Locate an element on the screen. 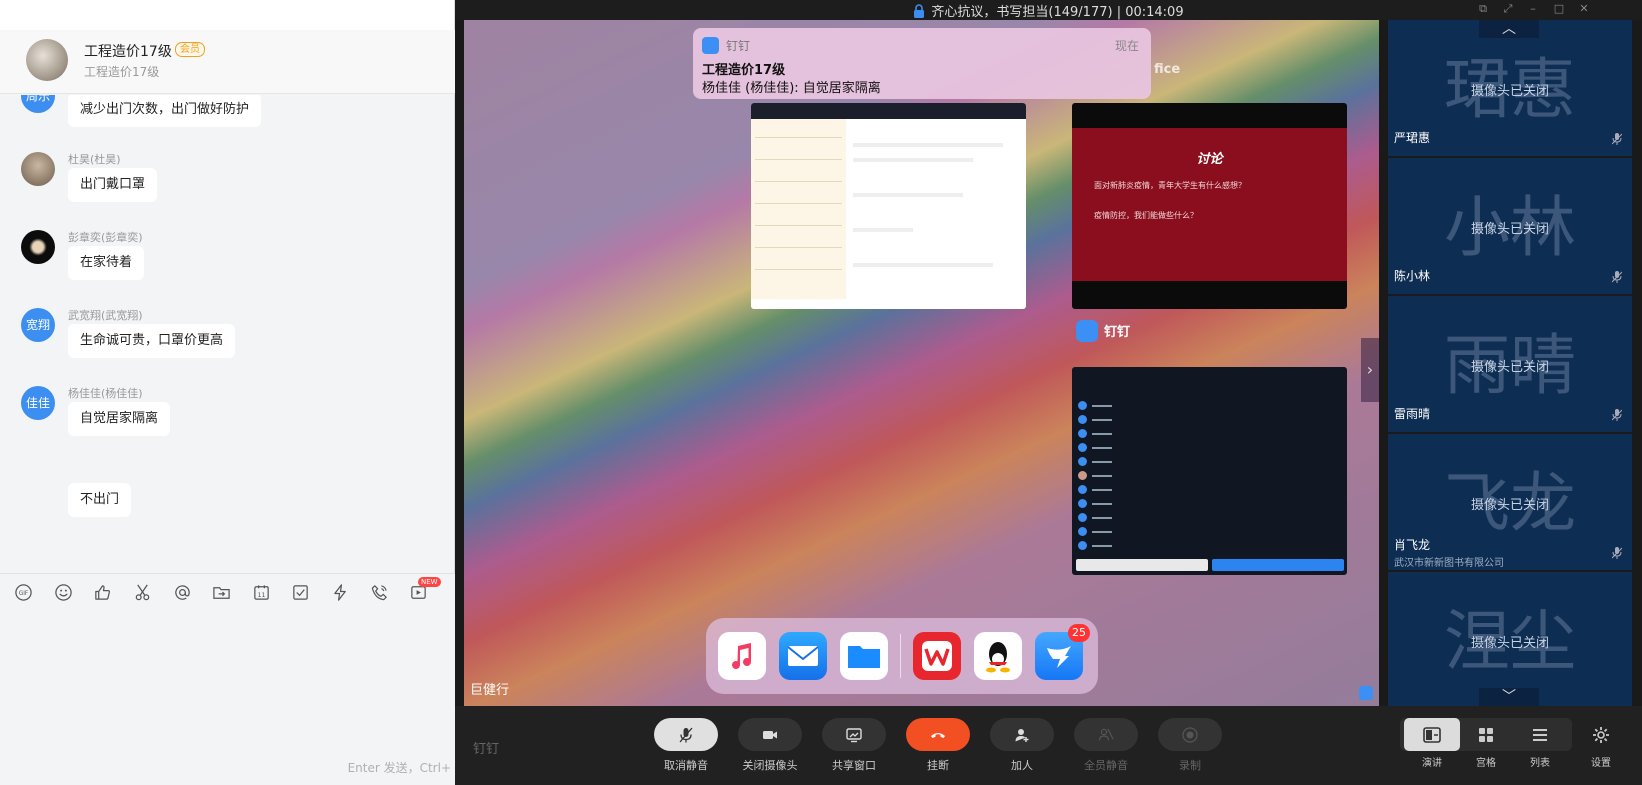 This screenshot has height=785, width=1642. thumbs-up-icon is located at coordinates (102, 592).